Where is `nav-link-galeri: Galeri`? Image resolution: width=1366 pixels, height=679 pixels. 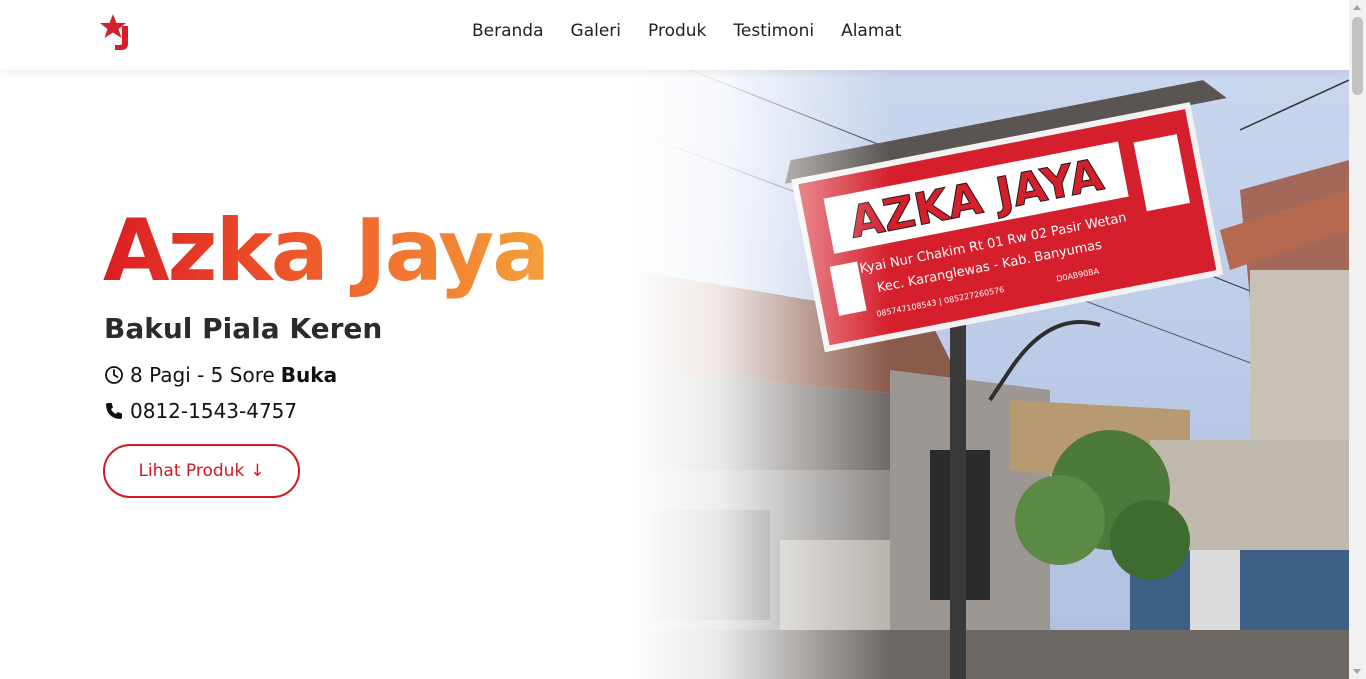 nav-link-galeri: Galeri is located at coordinates (596, 31).